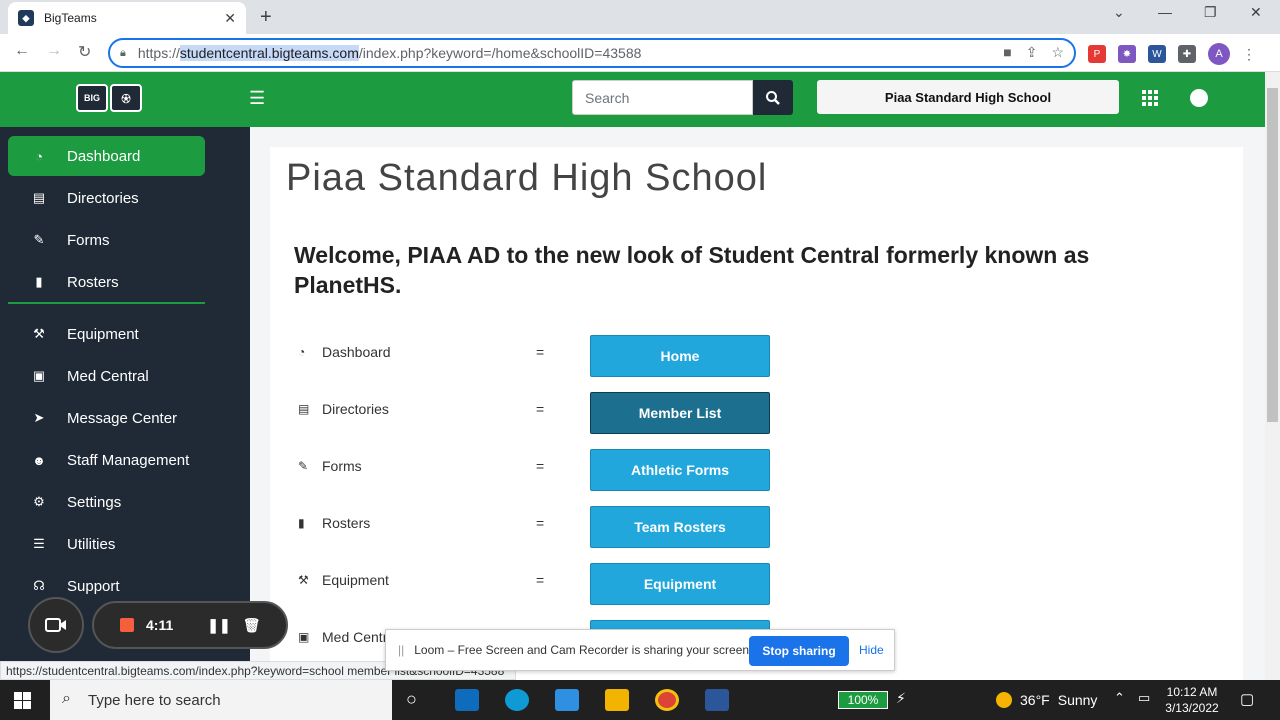 This screenshot has height=720, width=1280. Describe the element at coordinates (106, 198) in the screenshot. I see `sidebar-item-directories: ▤ Directories` at that location.